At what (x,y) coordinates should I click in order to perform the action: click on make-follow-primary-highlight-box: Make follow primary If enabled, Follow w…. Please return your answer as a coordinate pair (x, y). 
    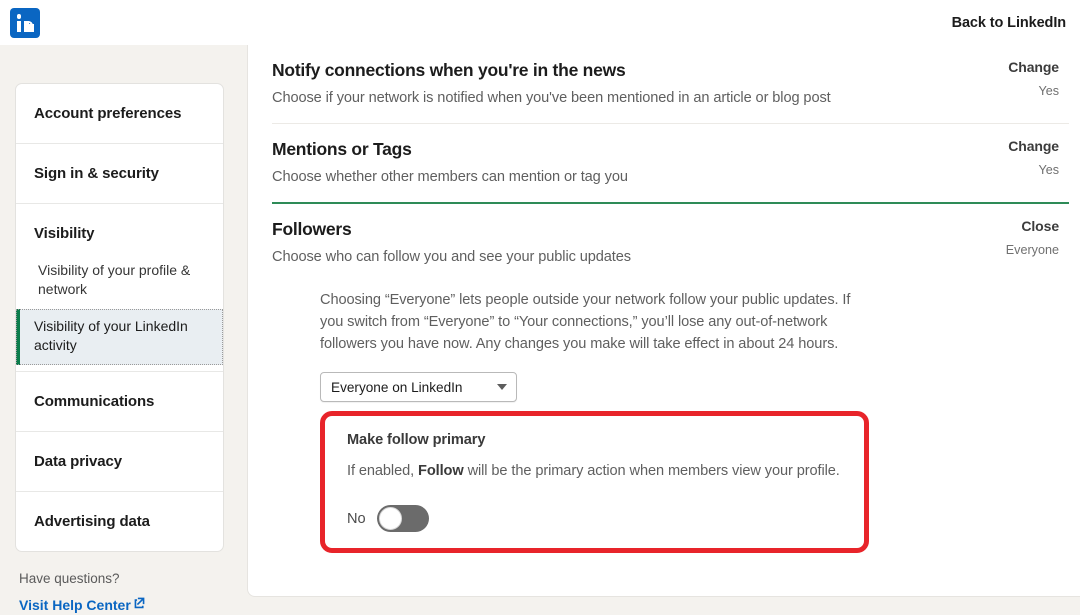
    Looking at the image, I should click on (594, 482).